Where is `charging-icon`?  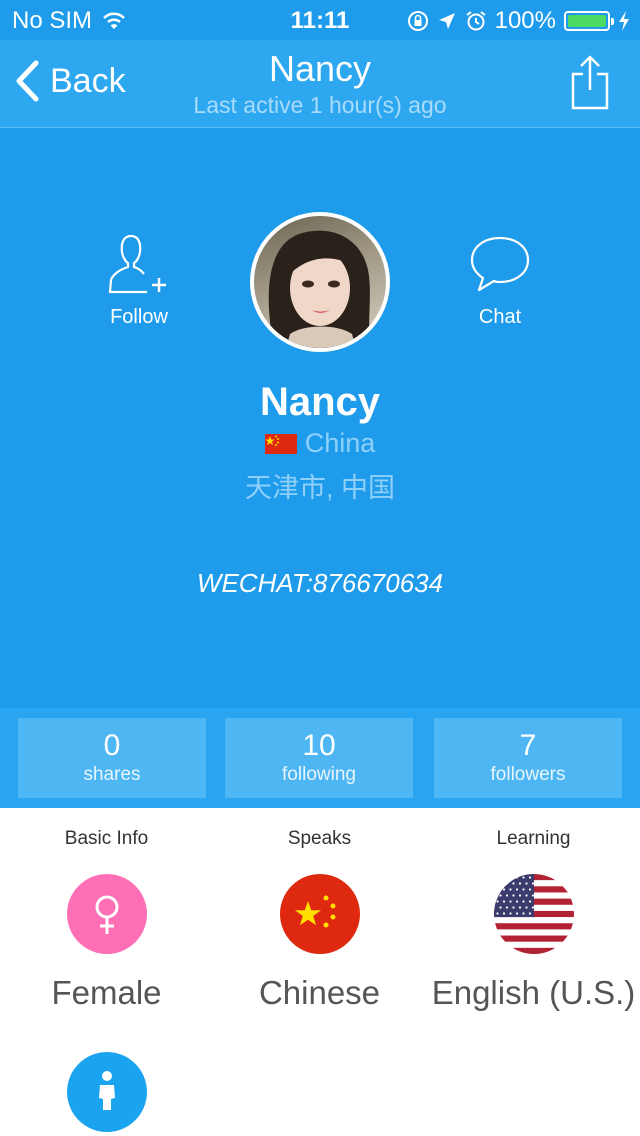
charging-icon is located at coordinates (624, 21).